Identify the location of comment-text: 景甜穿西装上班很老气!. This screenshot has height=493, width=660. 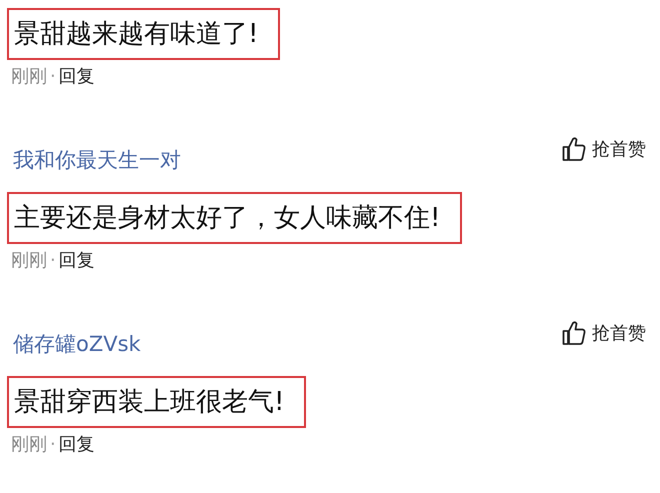
(156, 402).